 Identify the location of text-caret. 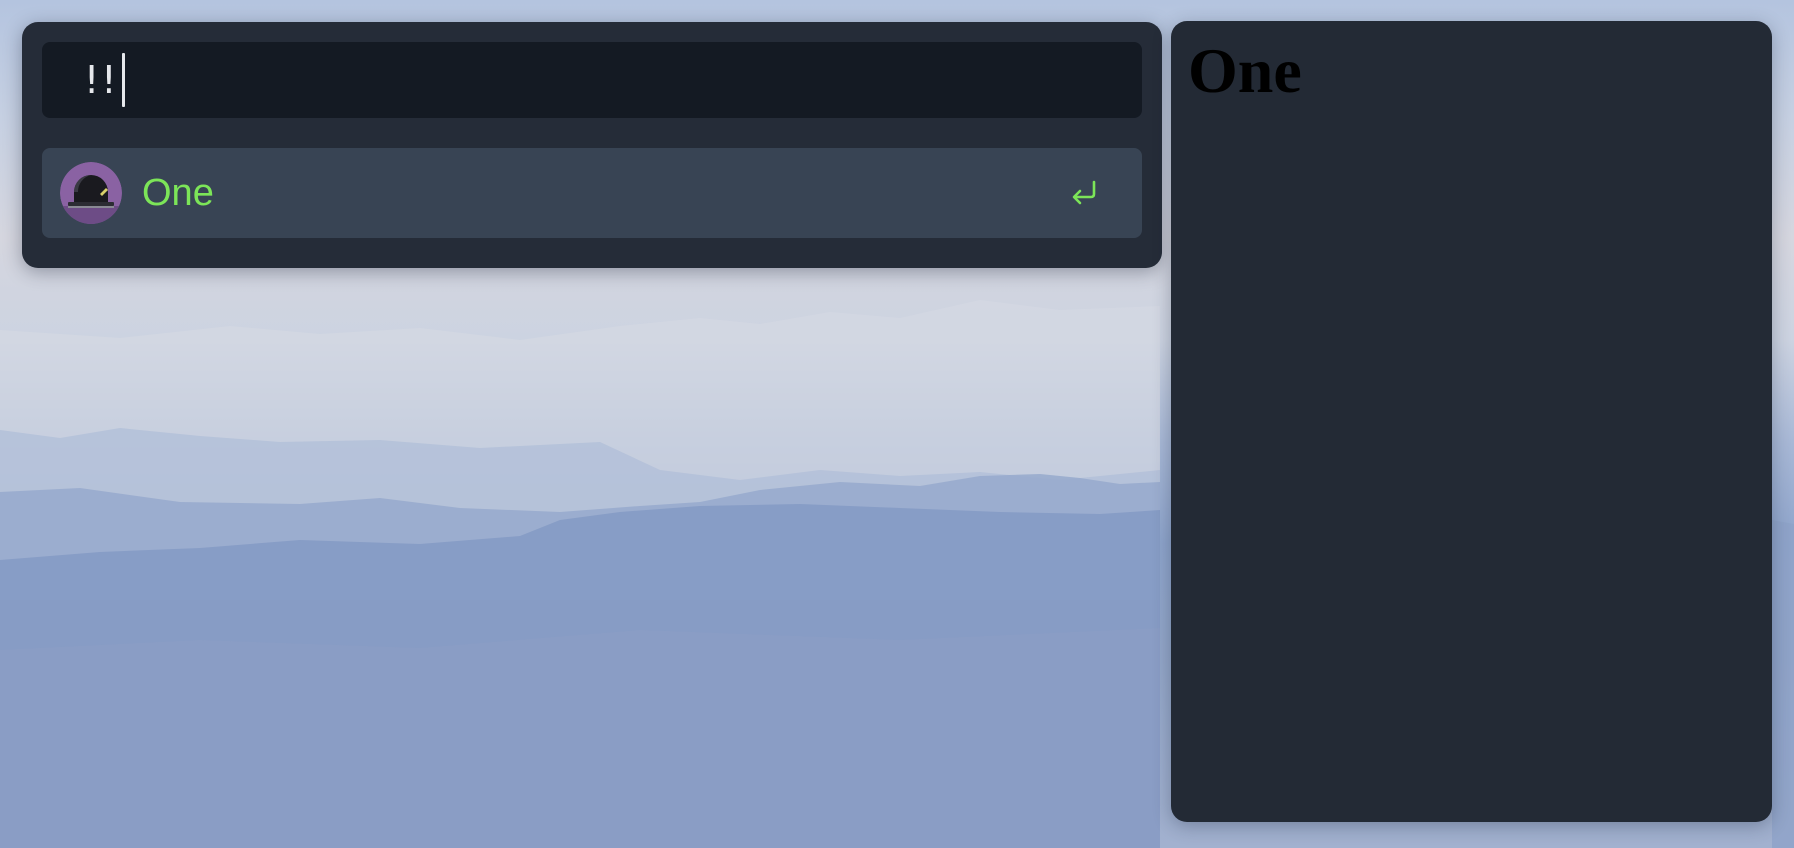
(124, 80).